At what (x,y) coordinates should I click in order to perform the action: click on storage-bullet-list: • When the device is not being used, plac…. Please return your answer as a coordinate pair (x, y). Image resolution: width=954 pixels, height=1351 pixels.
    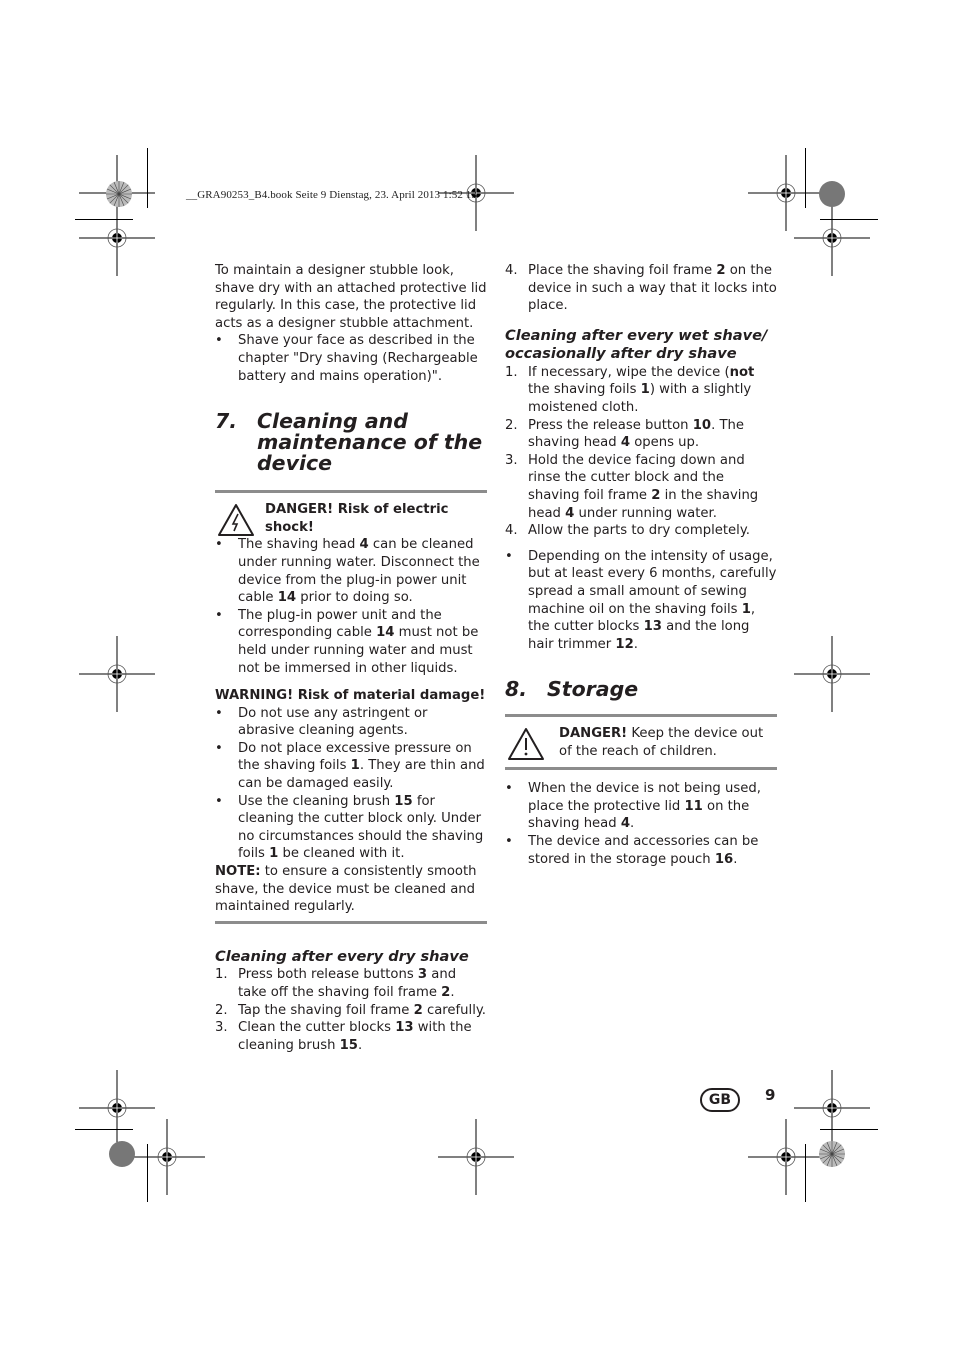
    Looking at the image, I should click on (641, 824).